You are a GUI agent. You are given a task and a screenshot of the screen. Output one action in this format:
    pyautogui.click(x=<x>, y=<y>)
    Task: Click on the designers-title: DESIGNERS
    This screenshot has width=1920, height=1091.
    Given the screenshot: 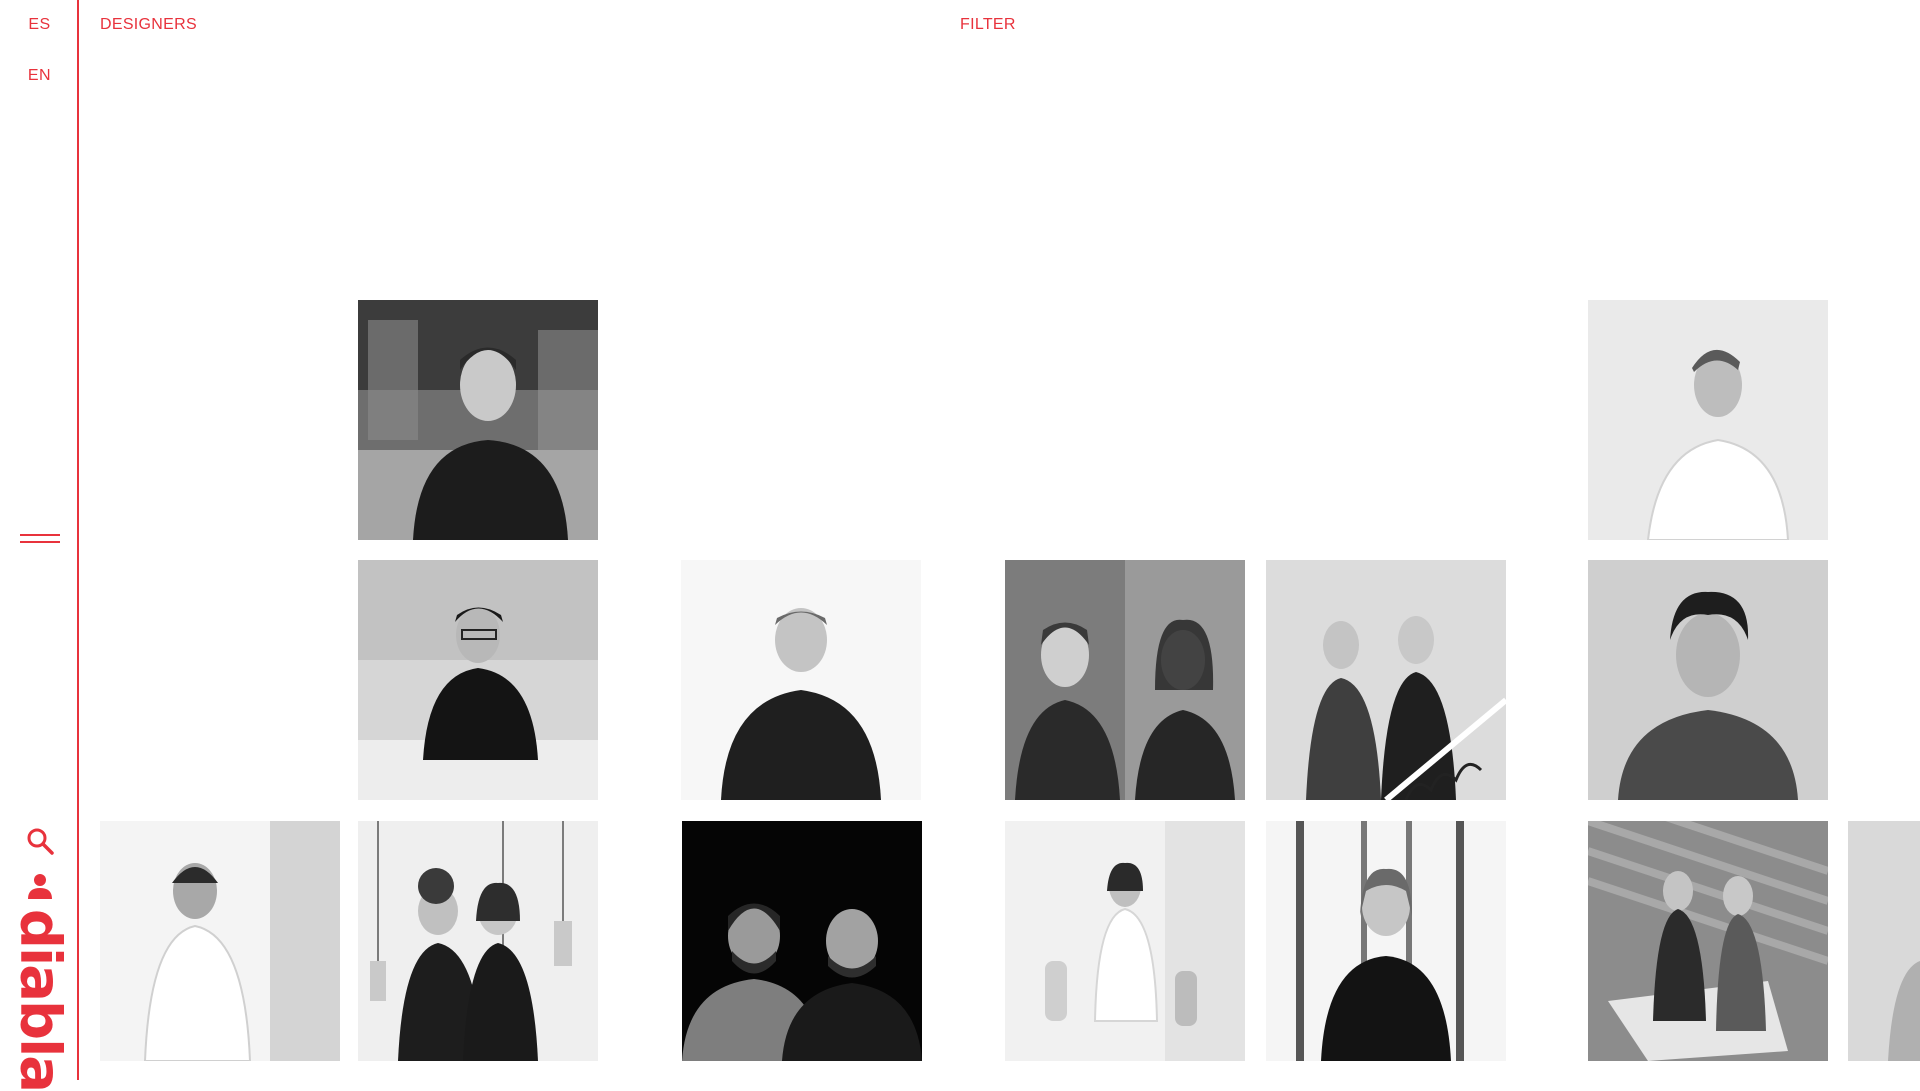 What is the action you would take?
    pyautogui.click(x=148, y=24)
    